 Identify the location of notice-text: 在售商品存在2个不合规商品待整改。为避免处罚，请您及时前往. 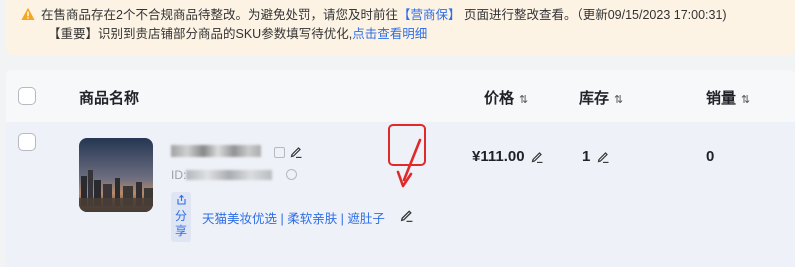
(219, 15).